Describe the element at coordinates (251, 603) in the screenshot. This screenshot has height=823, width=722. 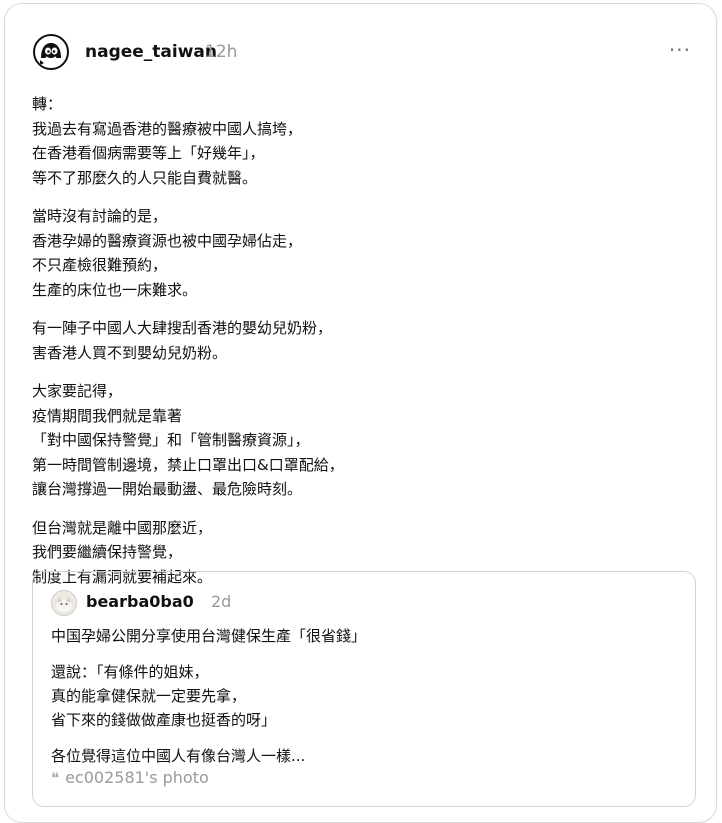
I see `quoted-post-header: bearba0ba0 2d` at that location.